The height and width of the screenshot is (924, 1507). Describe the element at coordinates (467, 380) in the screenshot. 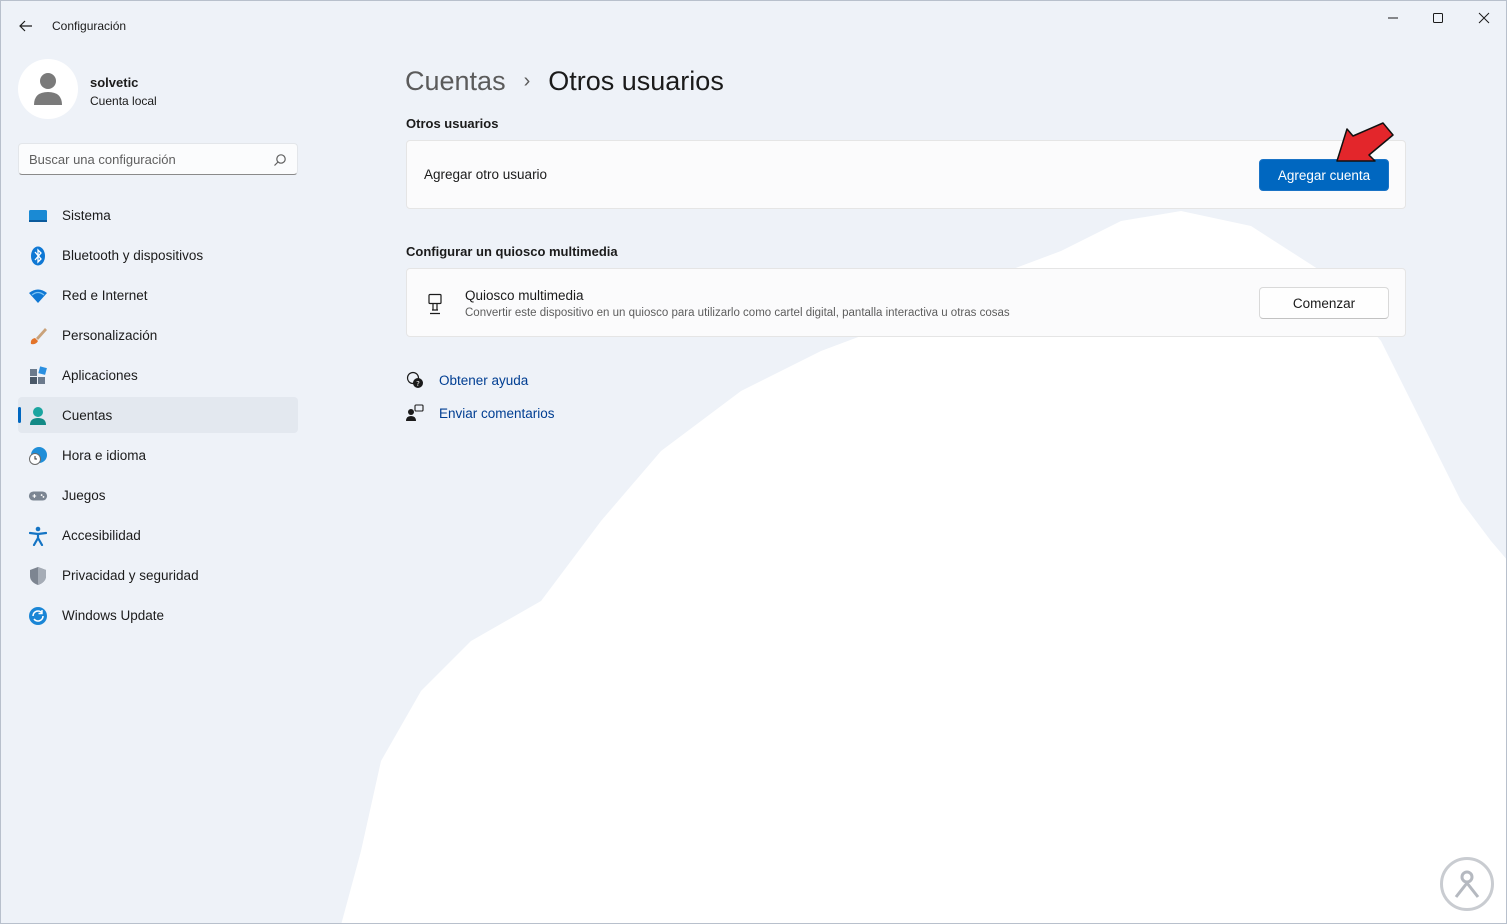

I see `get-help-link: ? Obtener ayuda` at that location.